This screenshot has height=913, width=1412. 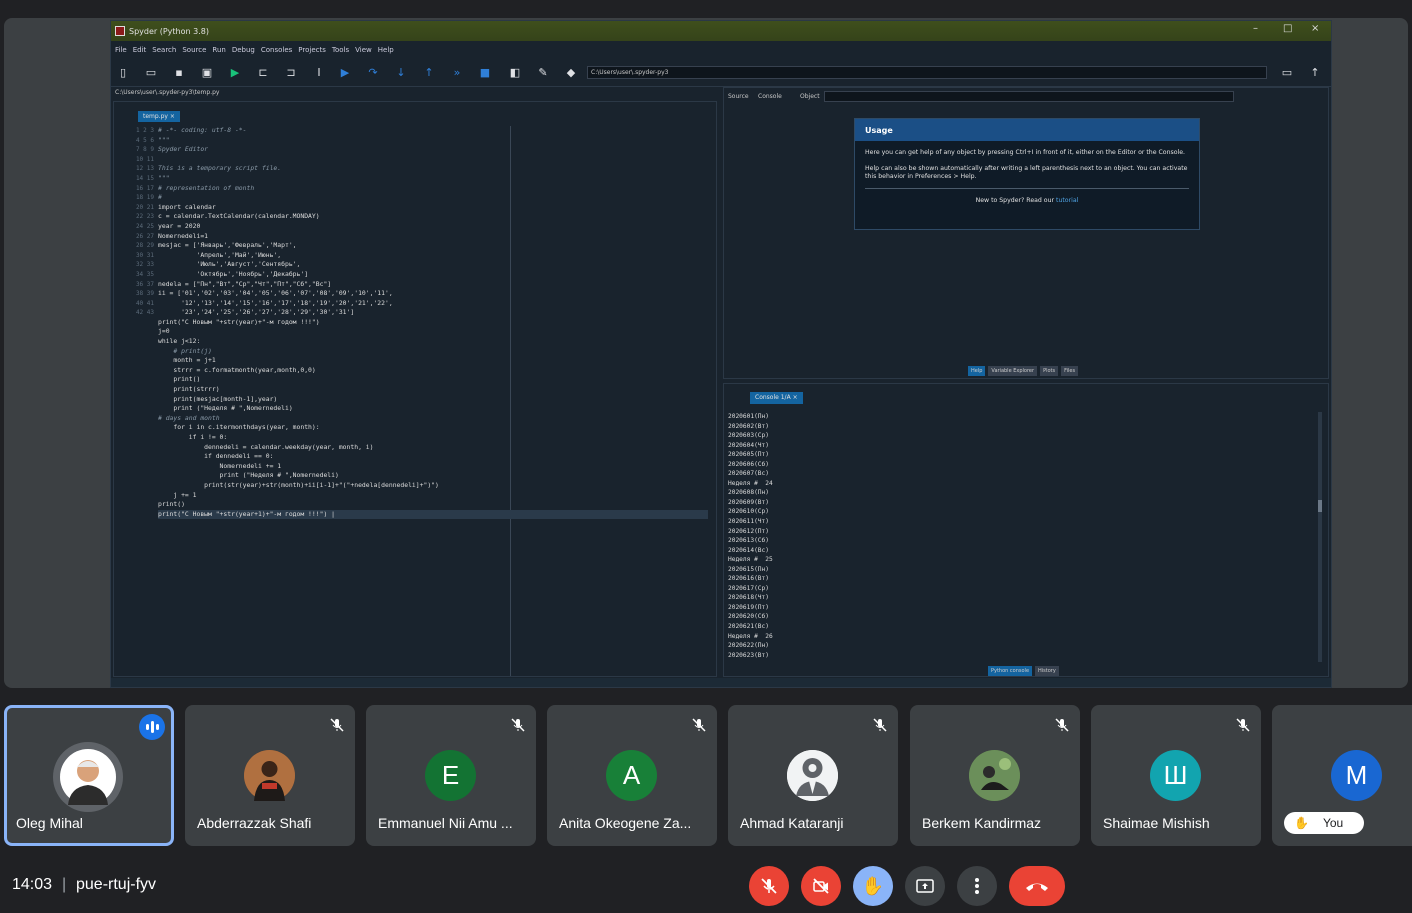 What do you see at coordinates (721, 31) in the screenshot?
I see `spyder-title-bar: Spyder (Python 3.8) – □ ×` at bounding box center [721, 31].